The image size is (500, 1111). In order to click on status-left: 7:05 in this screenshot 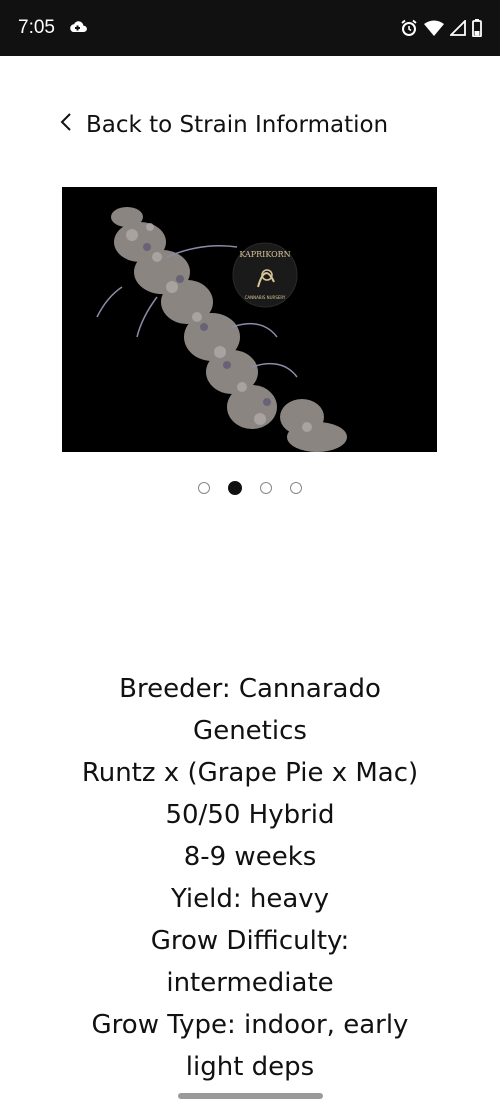, I will do `click(52, 28)`.